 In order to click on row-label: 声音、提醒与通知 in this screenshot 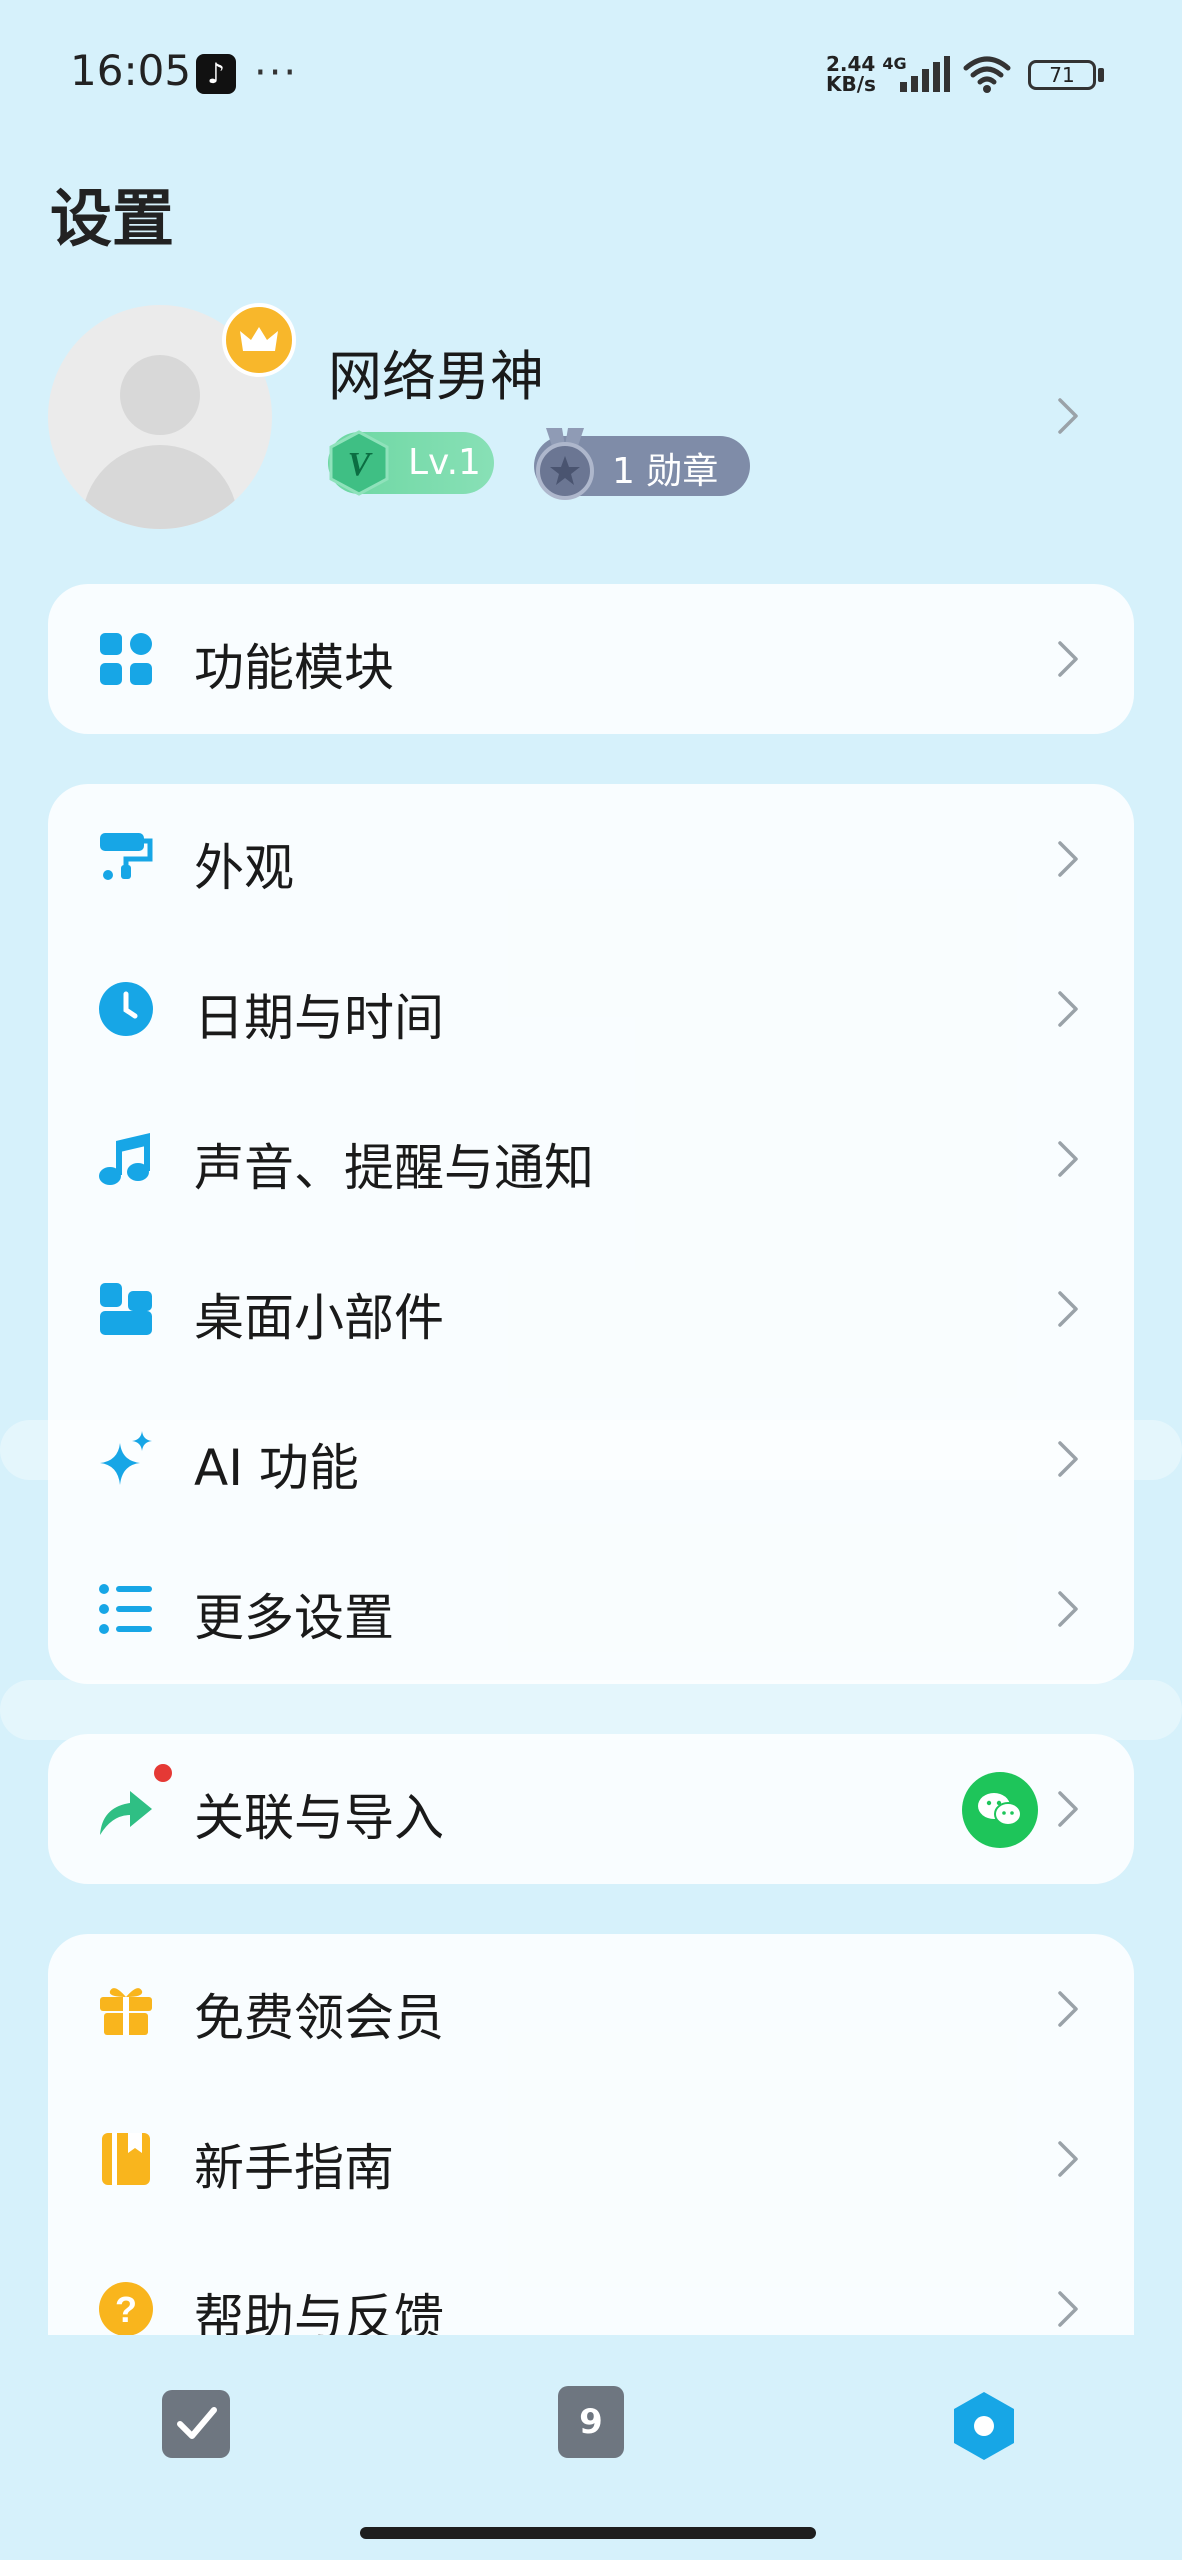, I will do `click(394, 1168)`.